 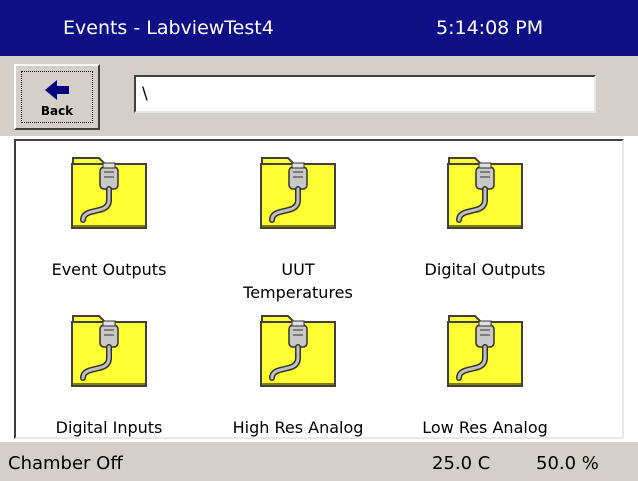 What do you see at coordinates (319, 28) in the screenshot?
I see `title-bar: Events - LabviewTest4 5:14:08 PM` at bounding box center [319, 28].